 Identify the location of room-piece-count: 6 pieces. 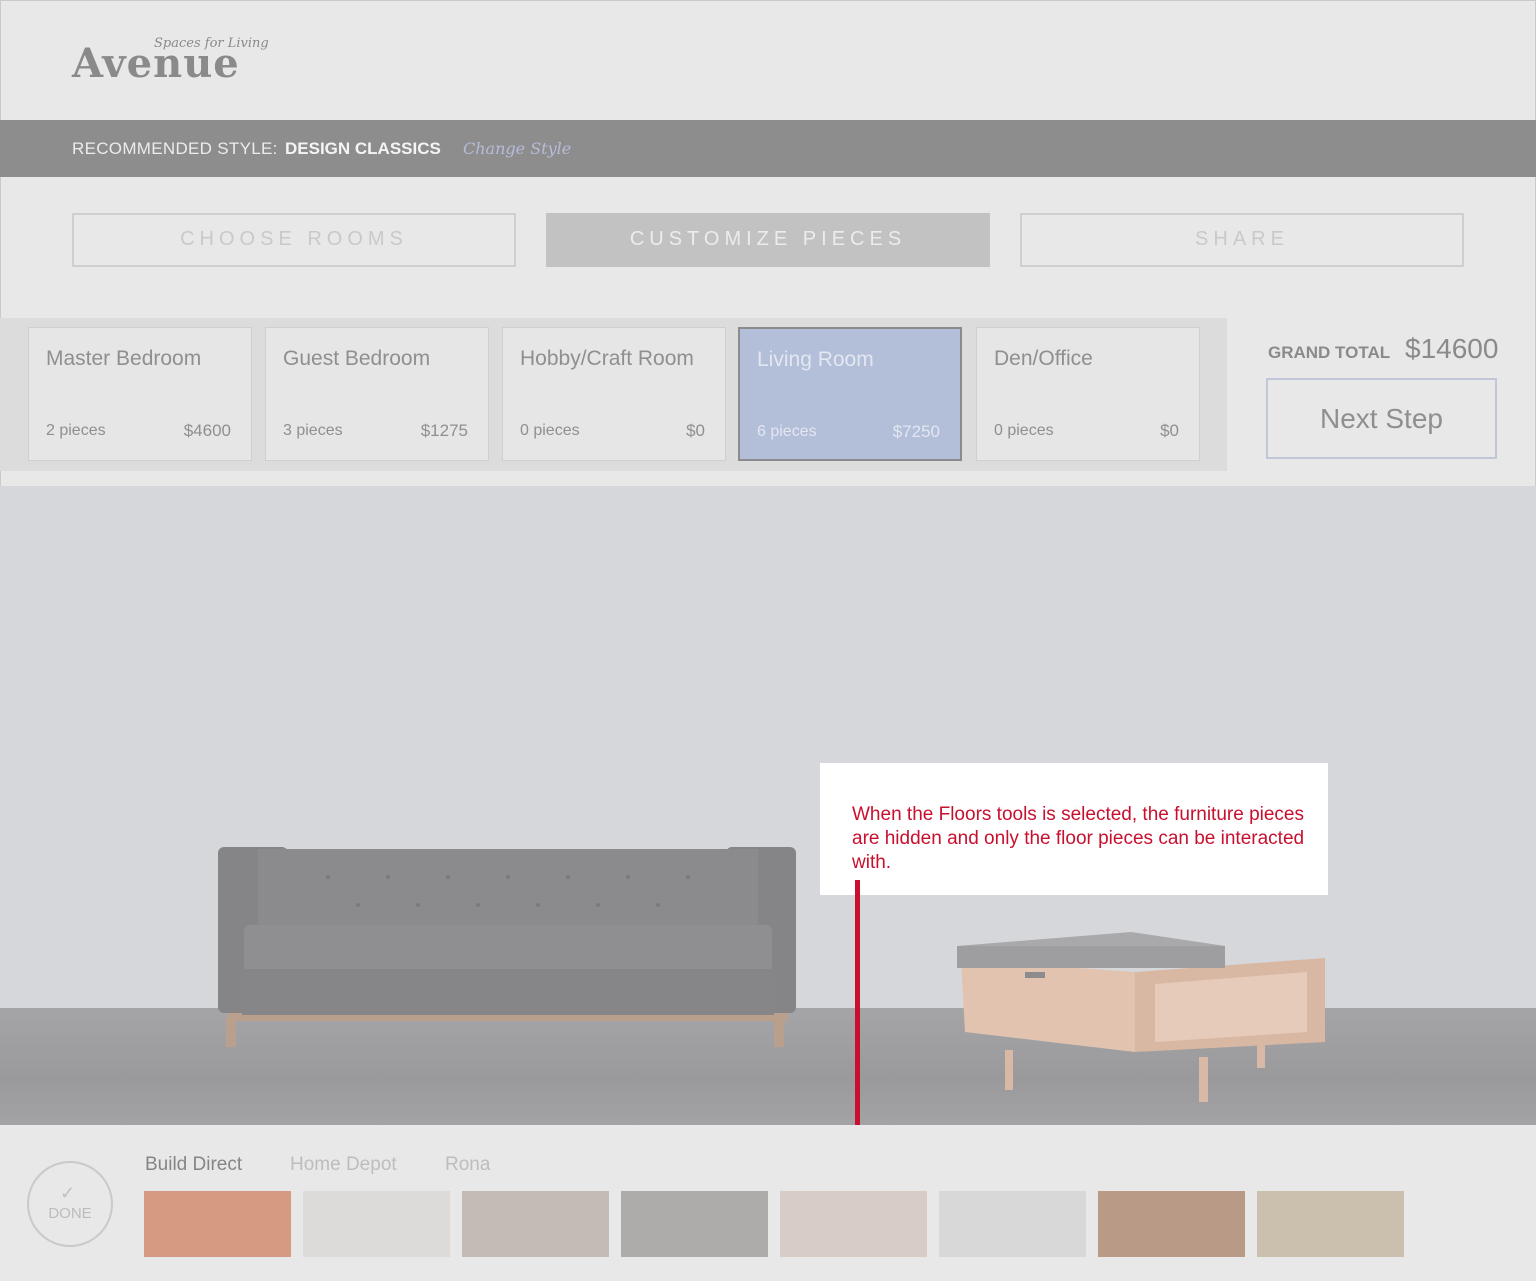
(787, 431).